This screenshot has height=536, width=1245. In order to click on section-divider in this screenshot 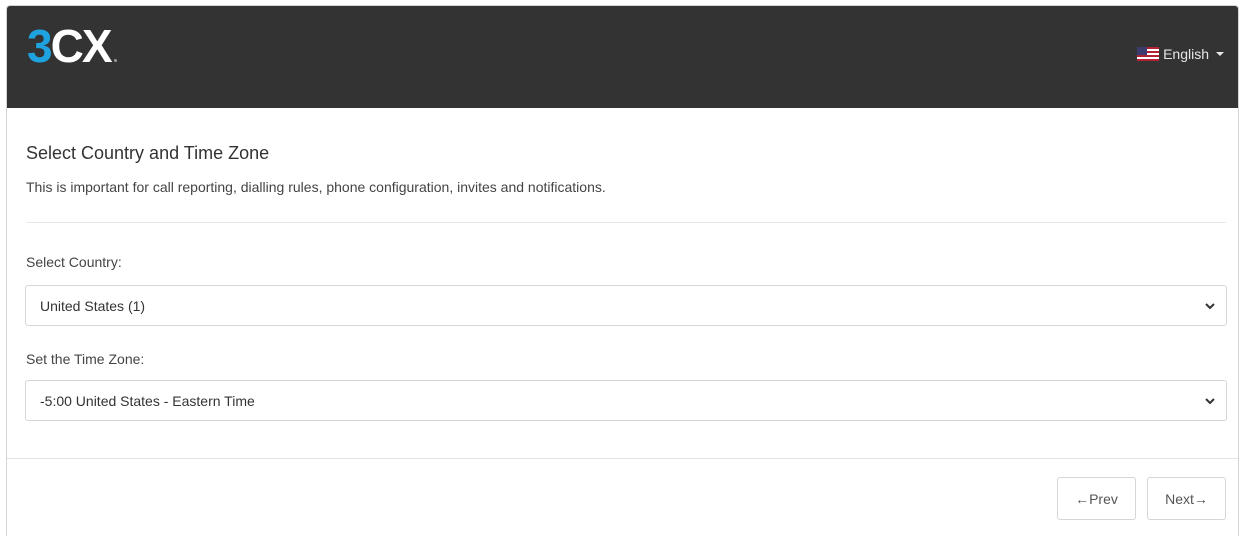, I will do `click(626, 222)`.